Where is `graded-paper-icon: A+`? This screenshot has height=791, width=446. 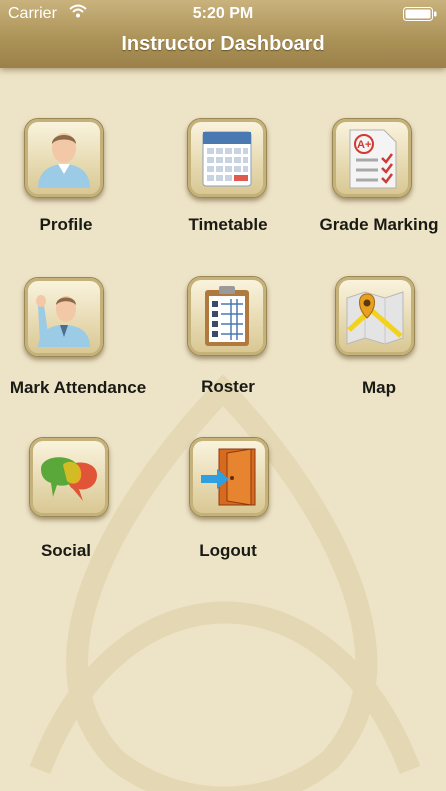 graded-paper-icon: A+ is located at coordinates (373, 159).